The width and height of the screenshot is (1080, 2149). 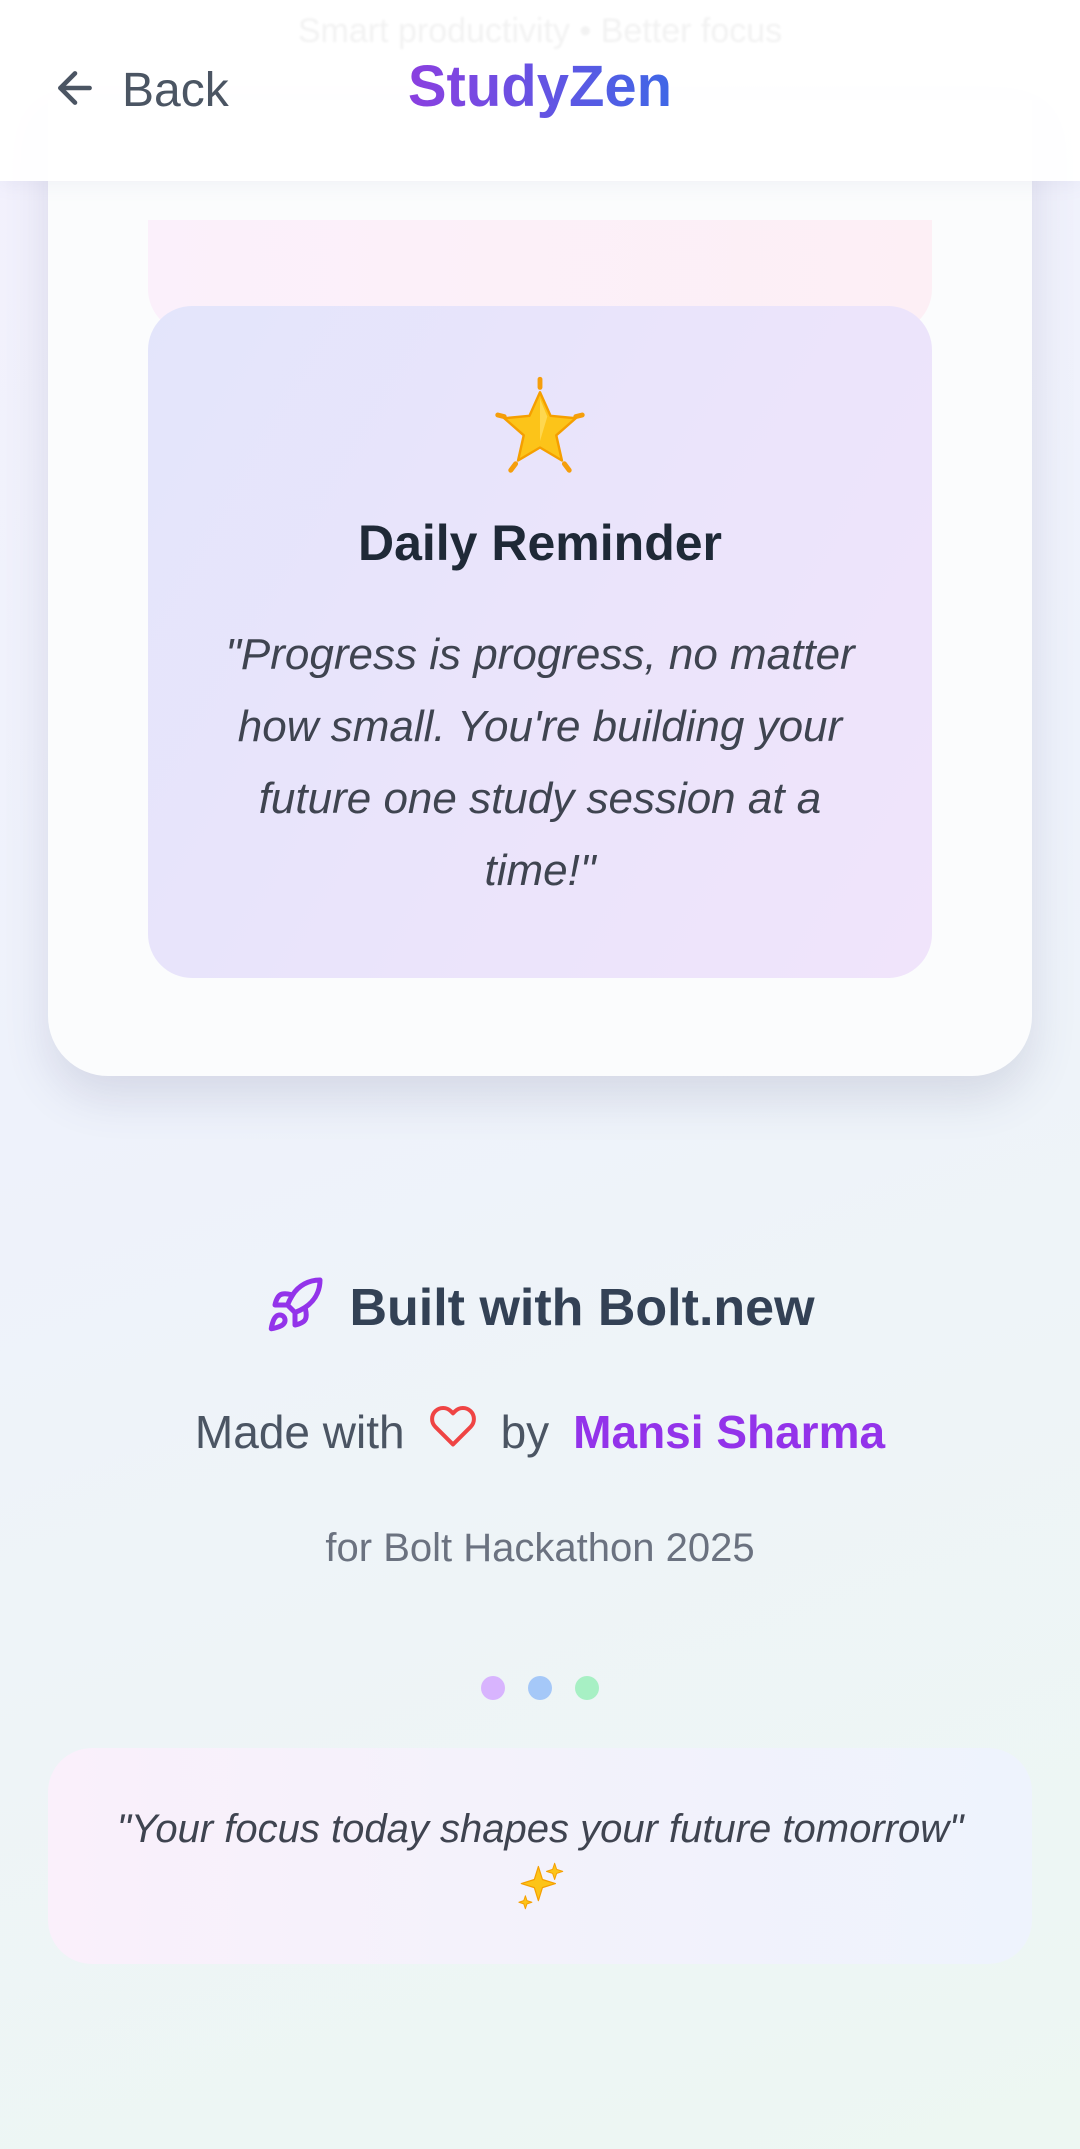 I want to click on built-with-row: Built with Bolt.new, so click(x=540, y=1307).